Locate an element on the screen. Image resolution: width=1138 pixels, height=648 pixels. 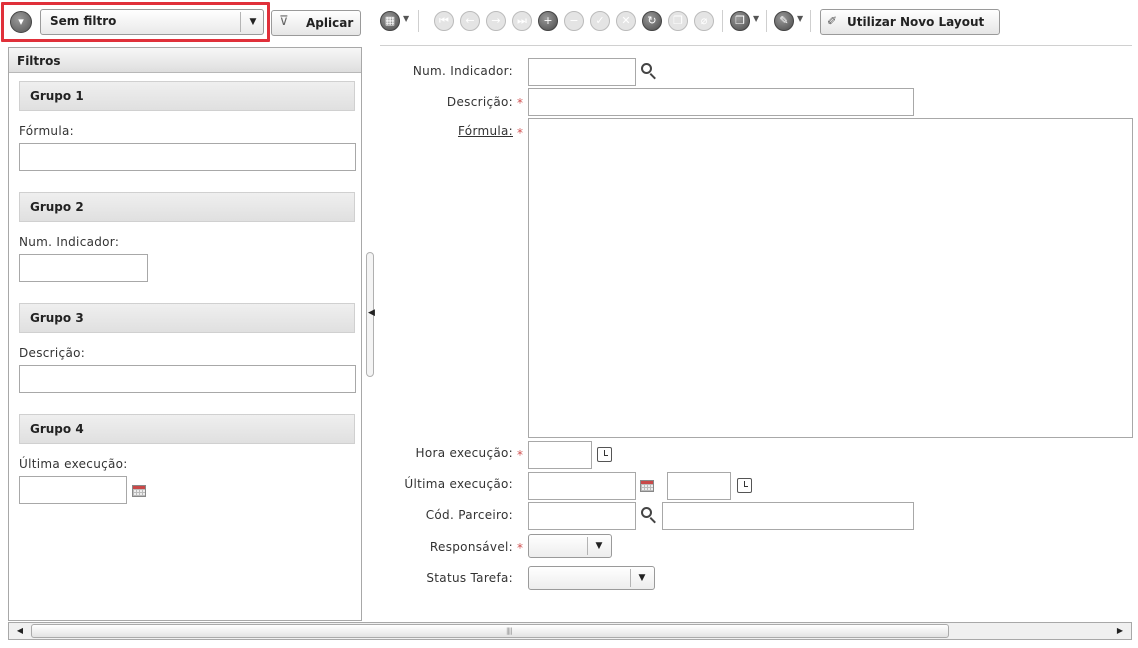
num-indicador-label: Num. Indicador: is located at coordinates (462, 71).